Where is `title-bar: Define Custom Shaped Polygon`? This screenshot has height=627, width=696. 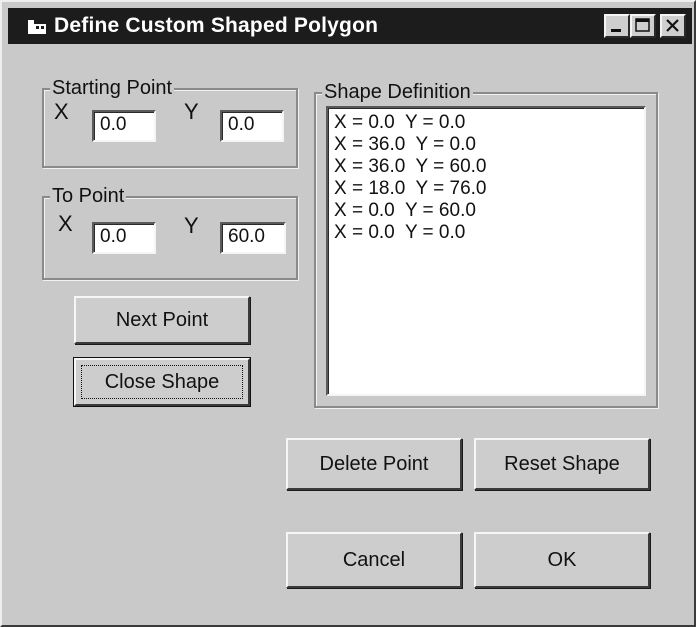 title-bar: Define Custom Shaped Polygon is located at coordinates (350, 26).